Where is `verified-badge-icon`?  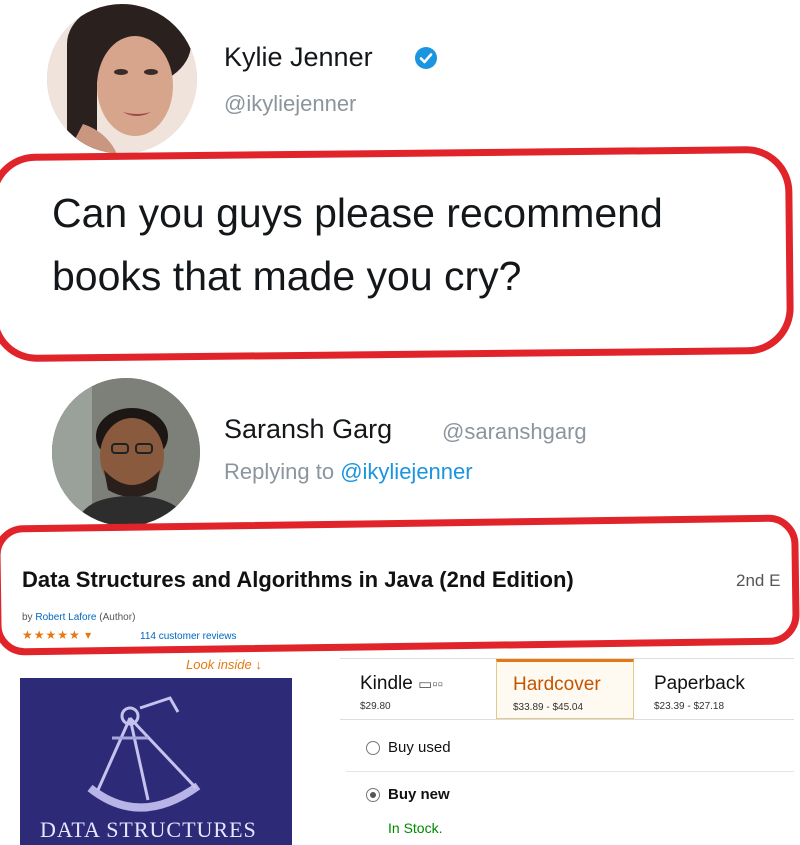
verified-badge-icon is located at coordinates (426, 58).